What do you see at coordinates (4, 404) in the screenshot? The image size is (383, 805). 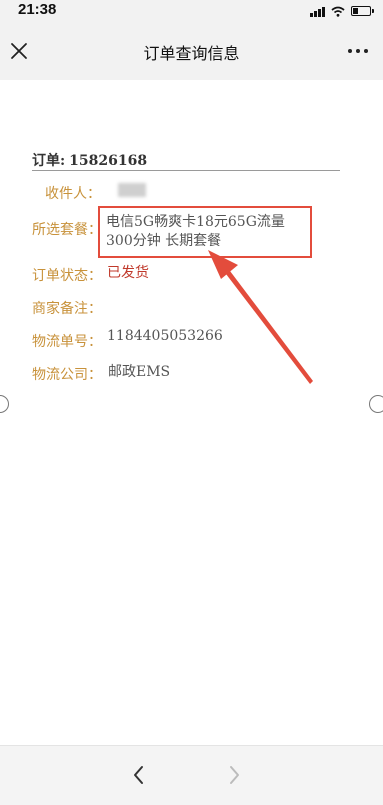 I see `left-edge-circle` at bounding box center [4, 404].